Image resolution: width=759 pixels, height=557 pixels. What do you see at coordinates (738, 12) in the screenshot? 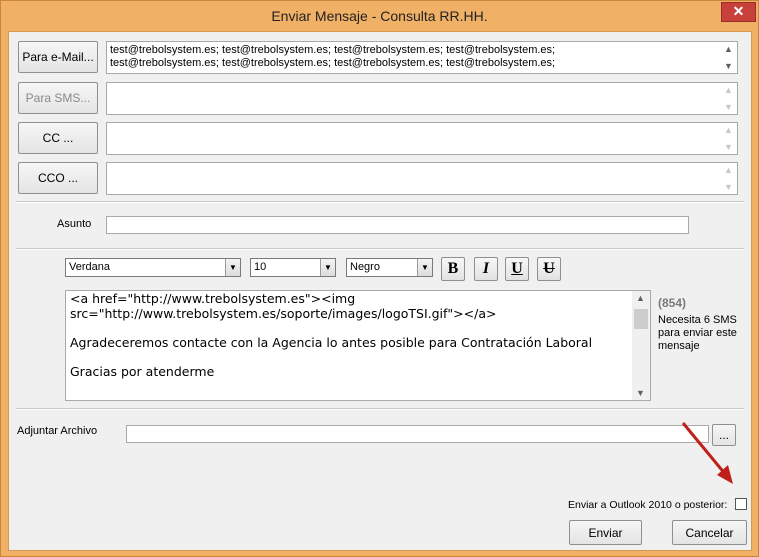
I see `close-button: ✕` at bounding box center [738, 12].